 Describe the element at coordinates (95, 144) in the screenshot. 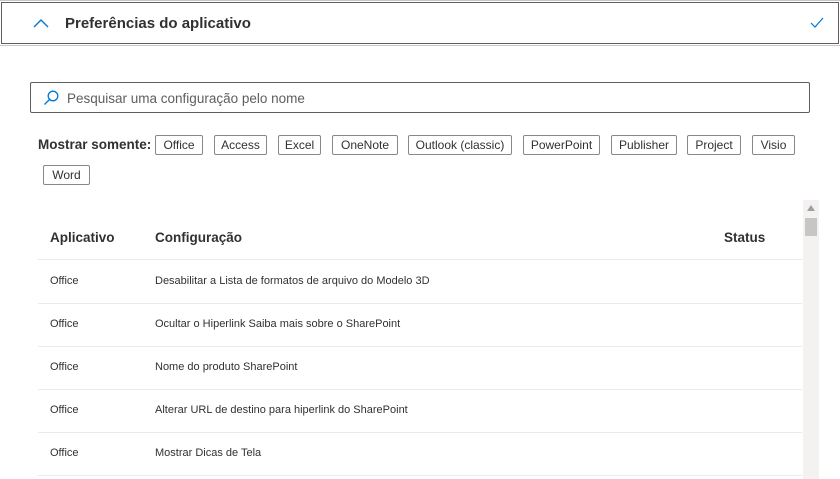

I see `filter-label: Mostrar somente:` at that location.